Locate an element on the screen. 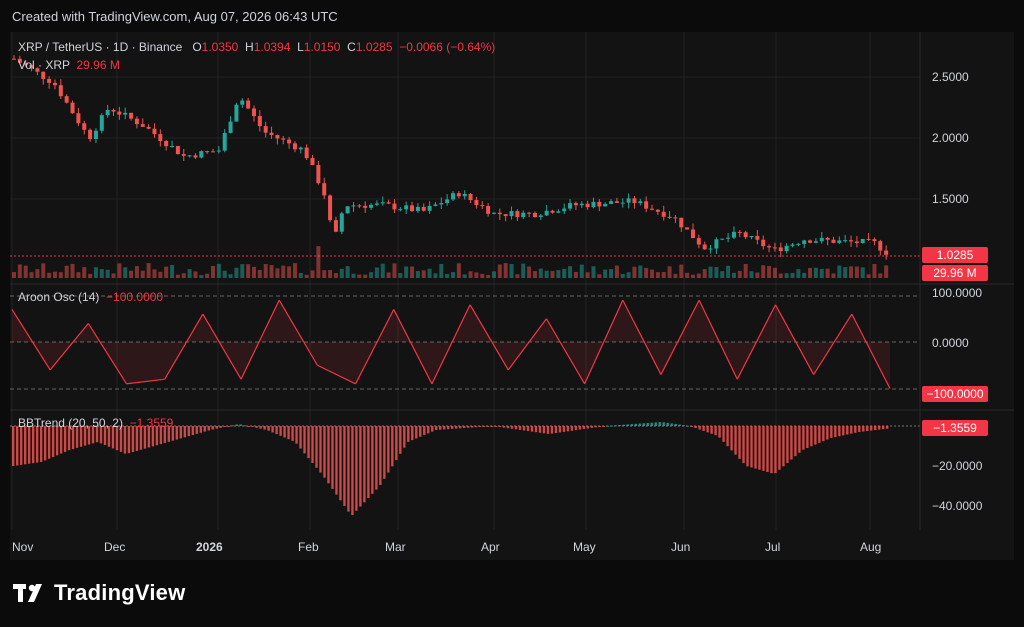 This screenshot has width=1024, height=627. tradingview-logo: TradingView is located at coordinates (98, 593).